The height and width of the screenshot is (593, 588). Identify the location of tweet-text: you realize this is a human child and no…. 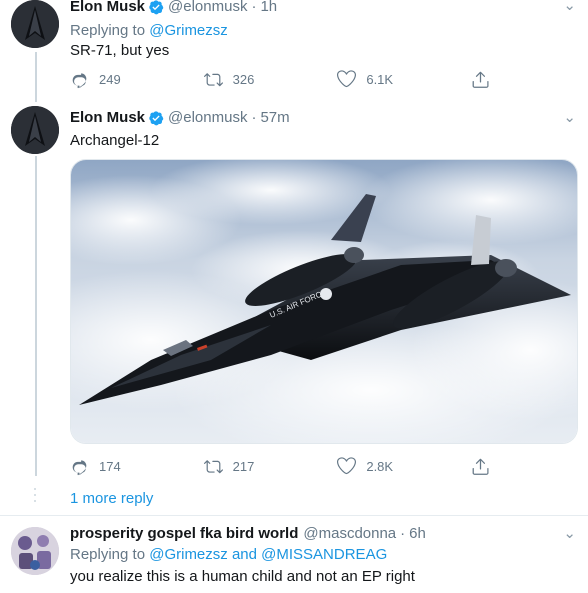
(242, 576).